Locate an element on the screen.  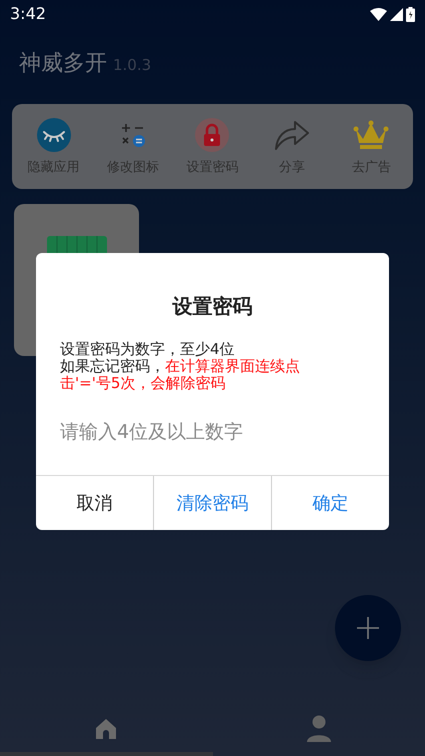
app-title: 神威多开 is located at coordinates (63, 64).